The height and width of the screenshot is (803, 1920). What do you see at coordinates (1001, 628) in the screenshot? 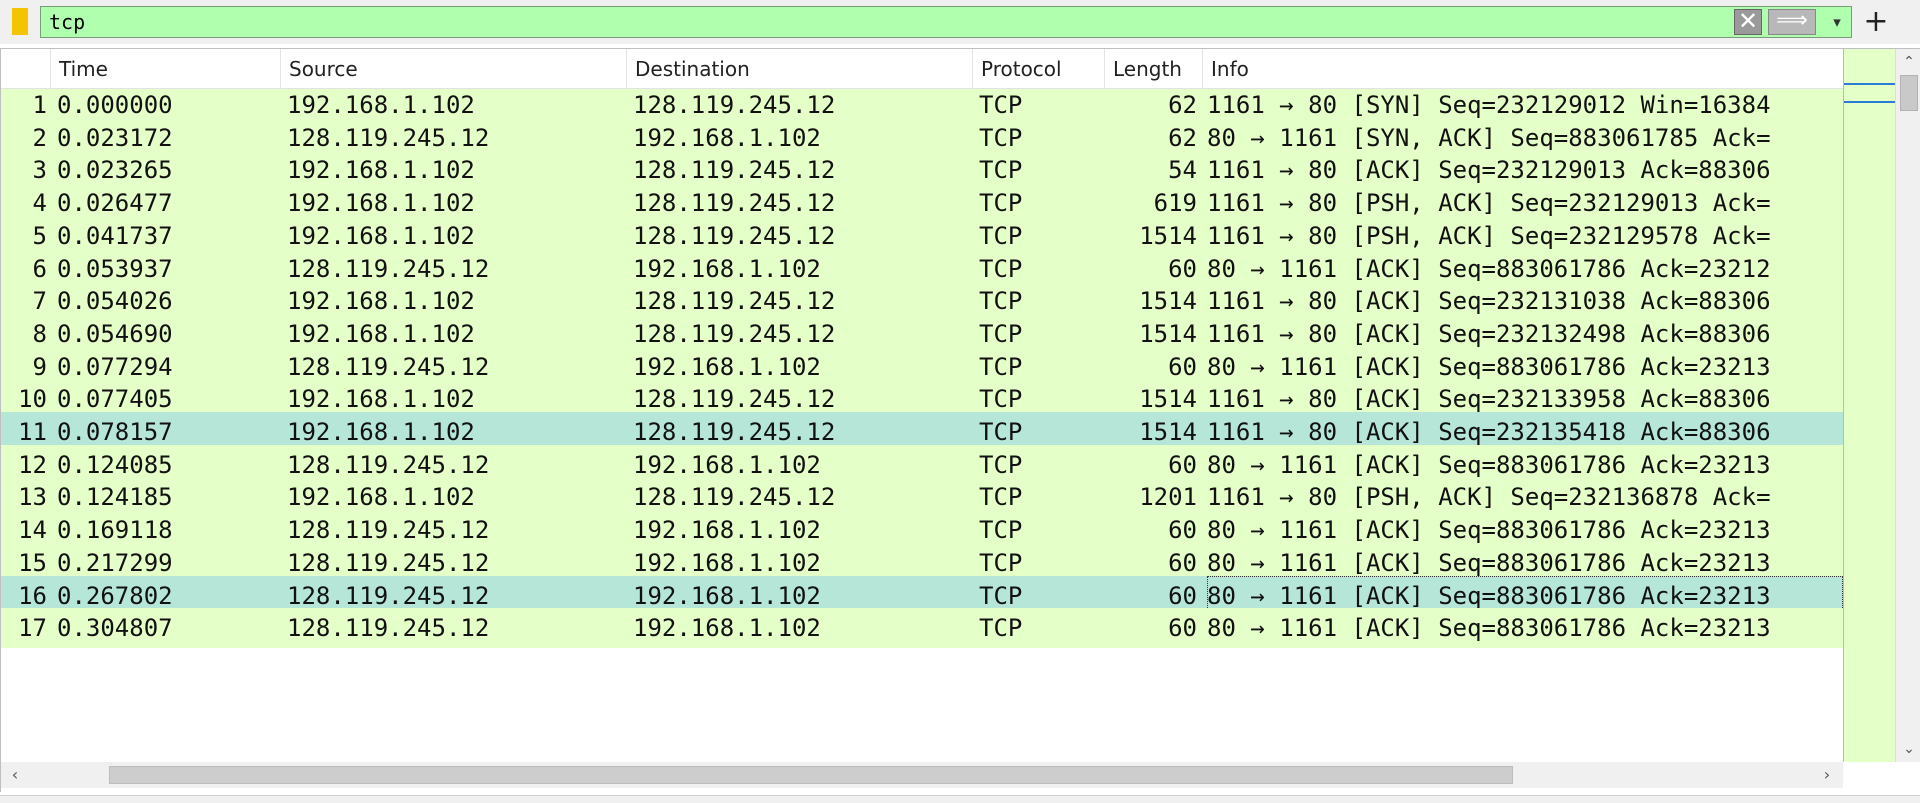
I see `packet-protocol: TCP` at bounding box center [1001, 628].